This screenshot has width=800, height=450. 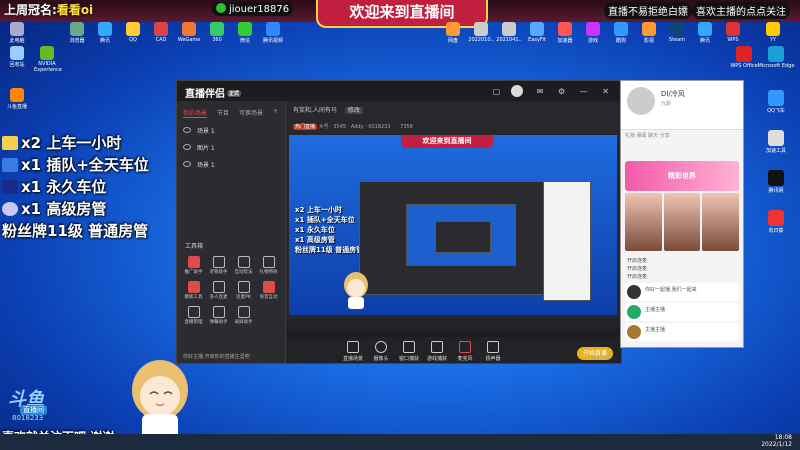 I want to click on chat-message-row: 你好一起播,我们一起来, so click(x=682, y=292).